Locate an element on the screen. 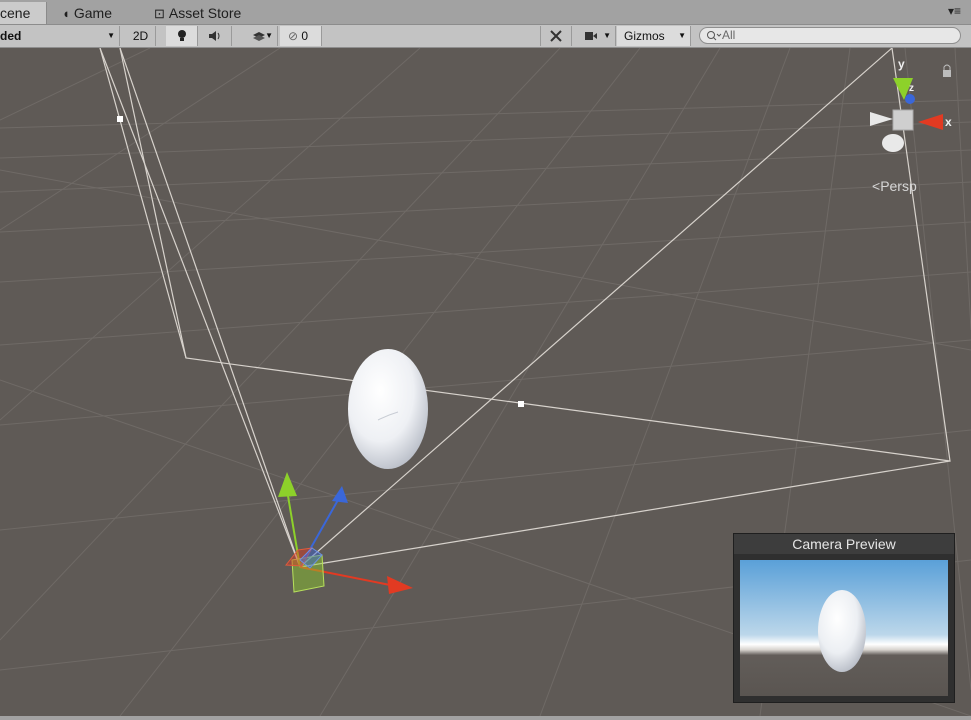 The image size is (971, 720). tab-game-label: Game is located at coordinates (92, 13).